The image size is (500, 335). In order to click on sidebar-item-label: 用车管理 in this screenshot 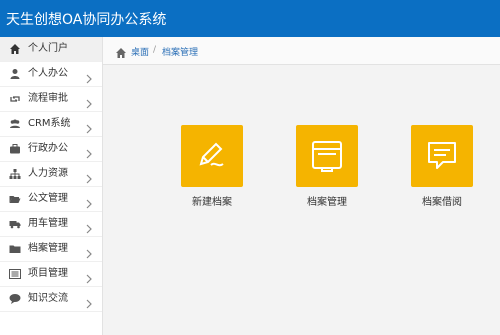, I will do `click(48, 223)`.